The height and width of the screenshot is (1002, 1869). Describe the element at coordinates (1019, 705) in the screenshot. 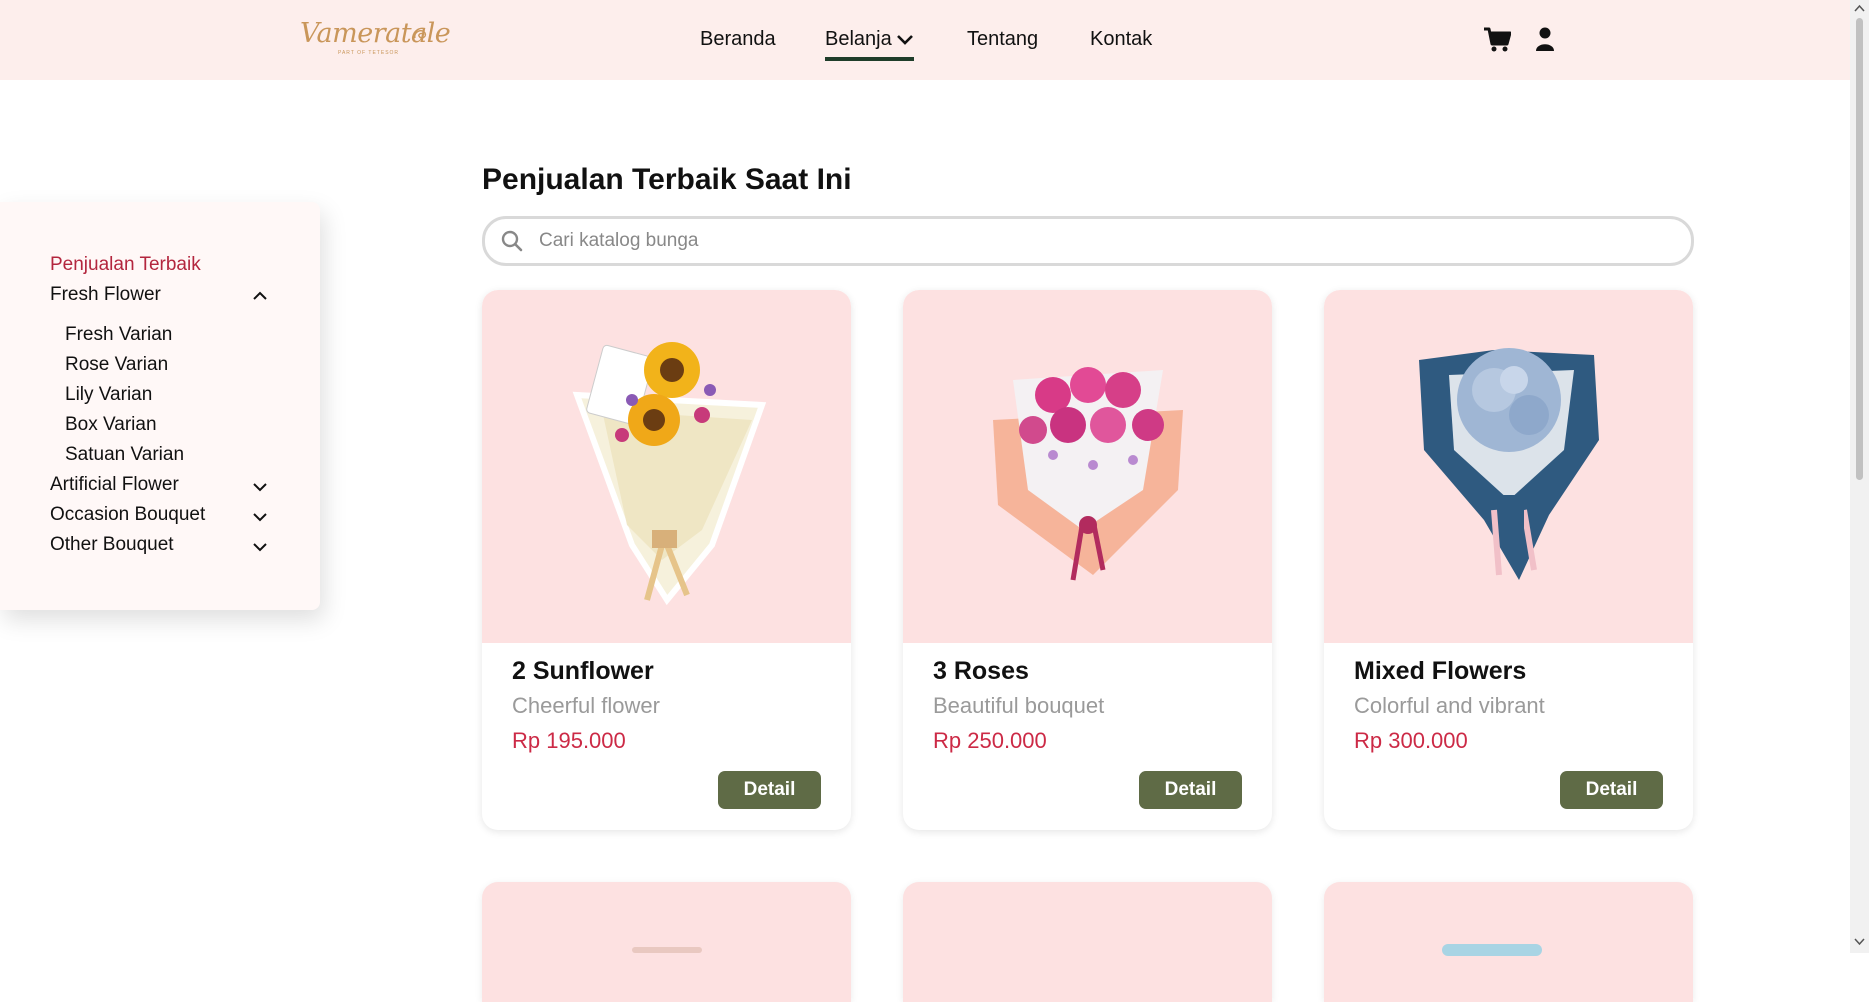

I see `product-description: Beautiful bouquet` at that location.